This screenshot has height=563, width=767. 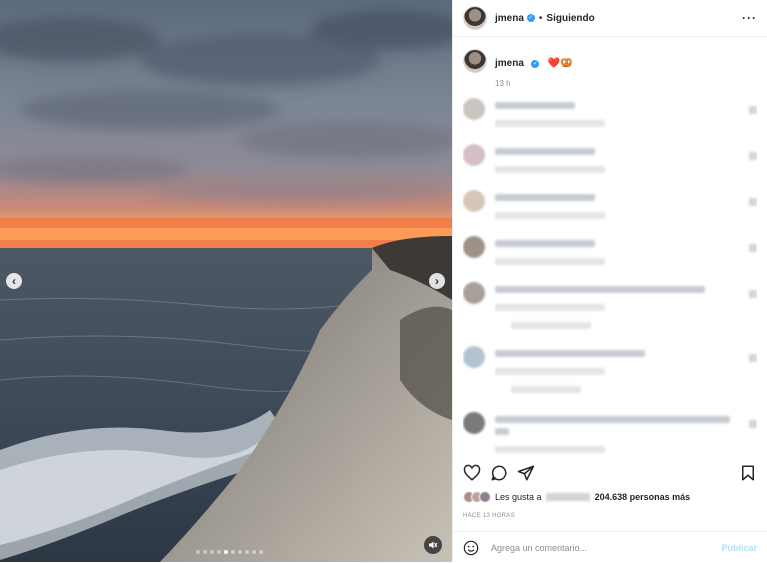 What do you see at coordinates (570, 18) in the screenshot?
I see `following-button: Siguiendo` at bounding box center [570, 18].